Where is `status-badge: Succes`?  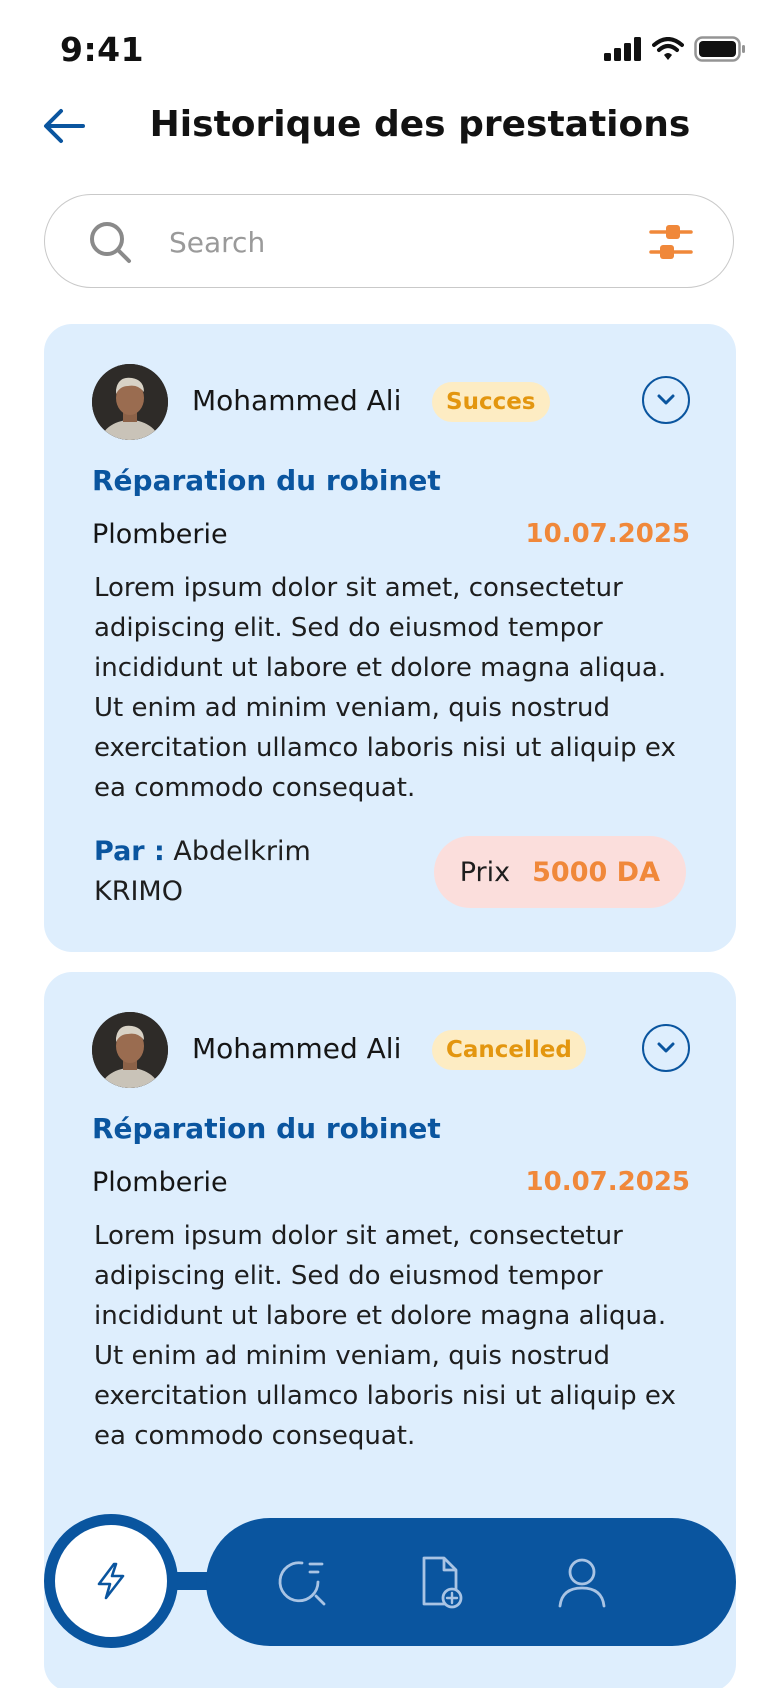
status-badge: Succes is located at coordinates (491, 402).